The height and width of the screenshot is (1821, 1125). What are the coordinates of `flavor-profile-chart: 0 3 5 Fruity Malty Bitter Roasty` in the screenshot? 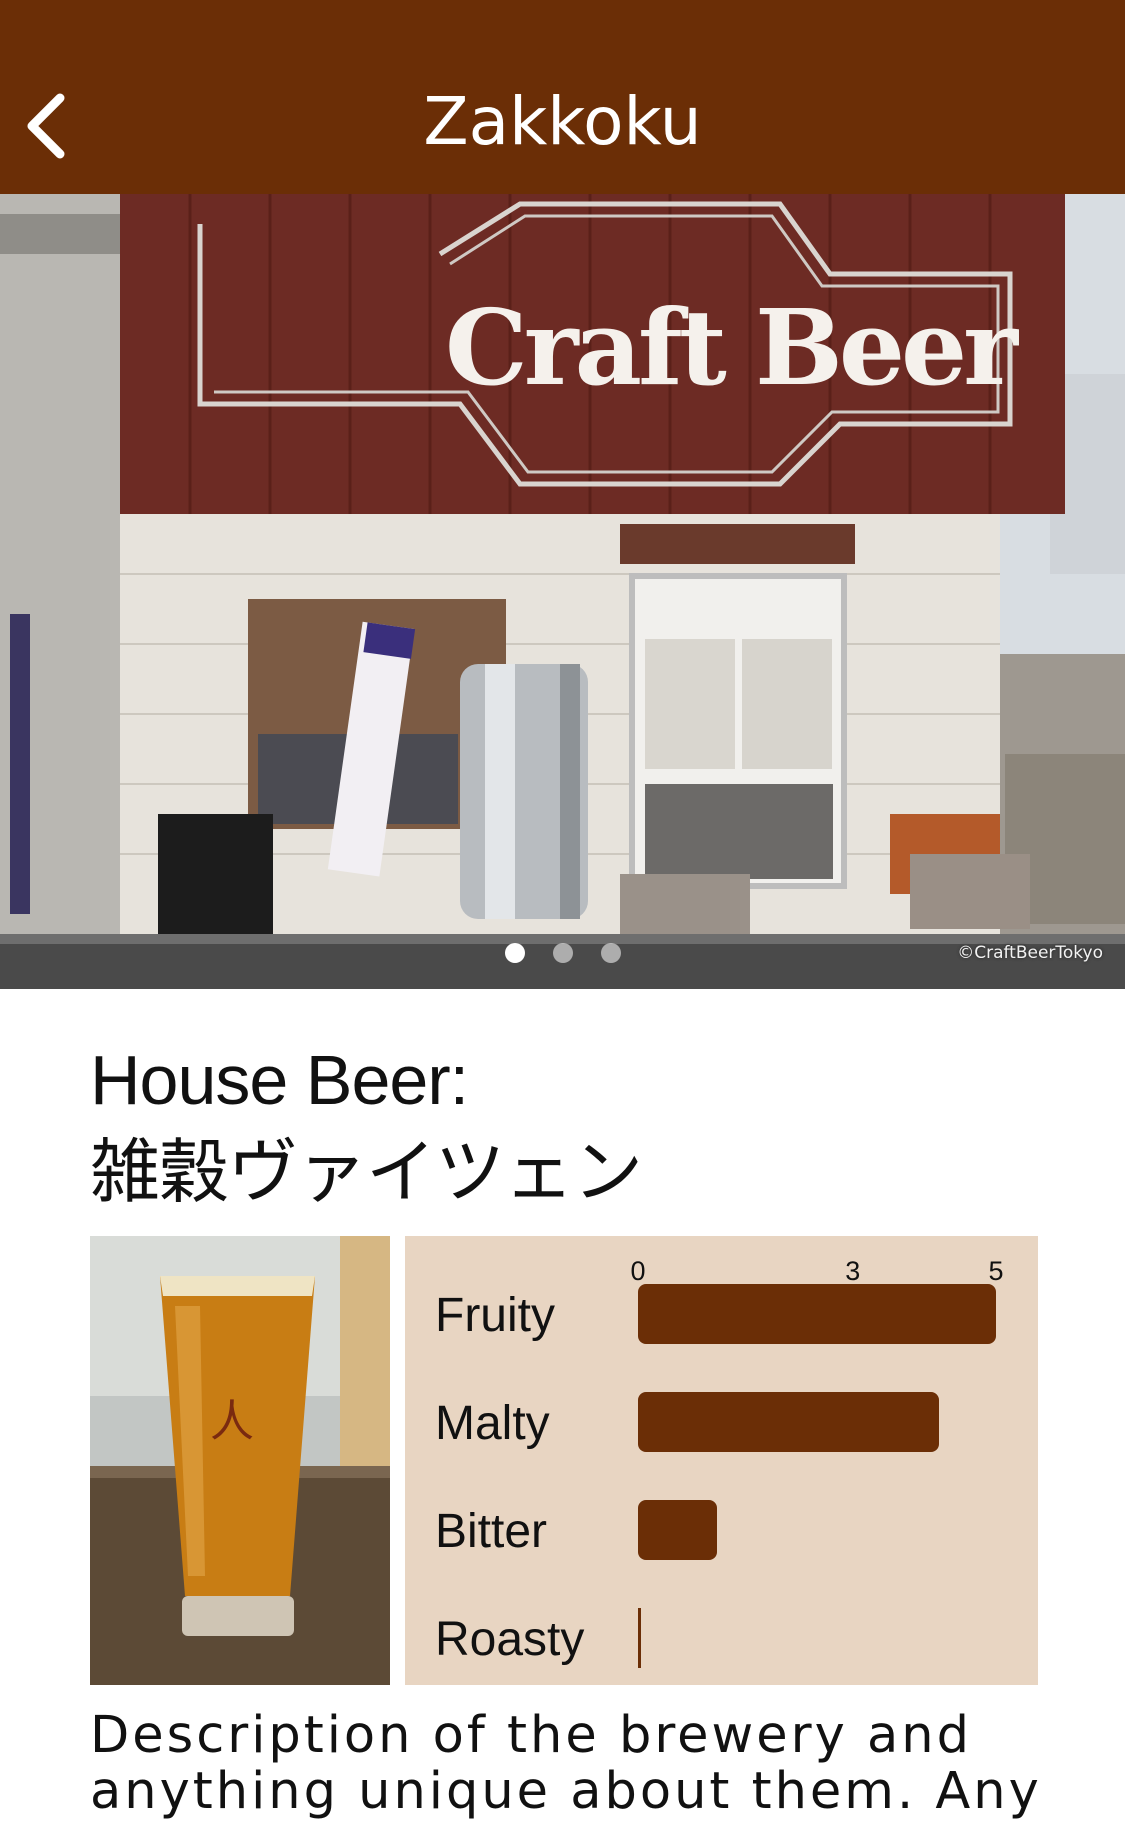 It's located at (721, 1460).